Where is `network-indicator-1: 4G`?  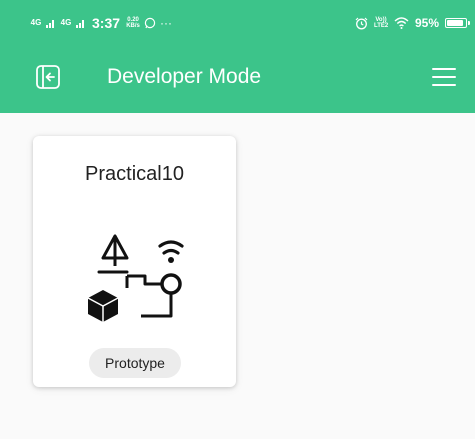
network-indicator-1: 4G is located at coordinates (36, 23).